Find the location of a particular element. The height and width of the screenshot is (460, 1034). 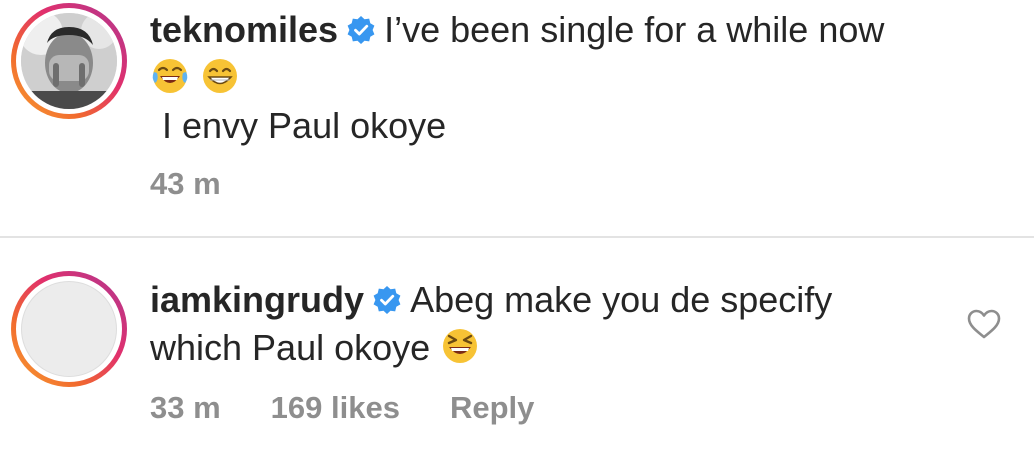

comment-username: iamkingrudy is located at coordinates (257, 299).